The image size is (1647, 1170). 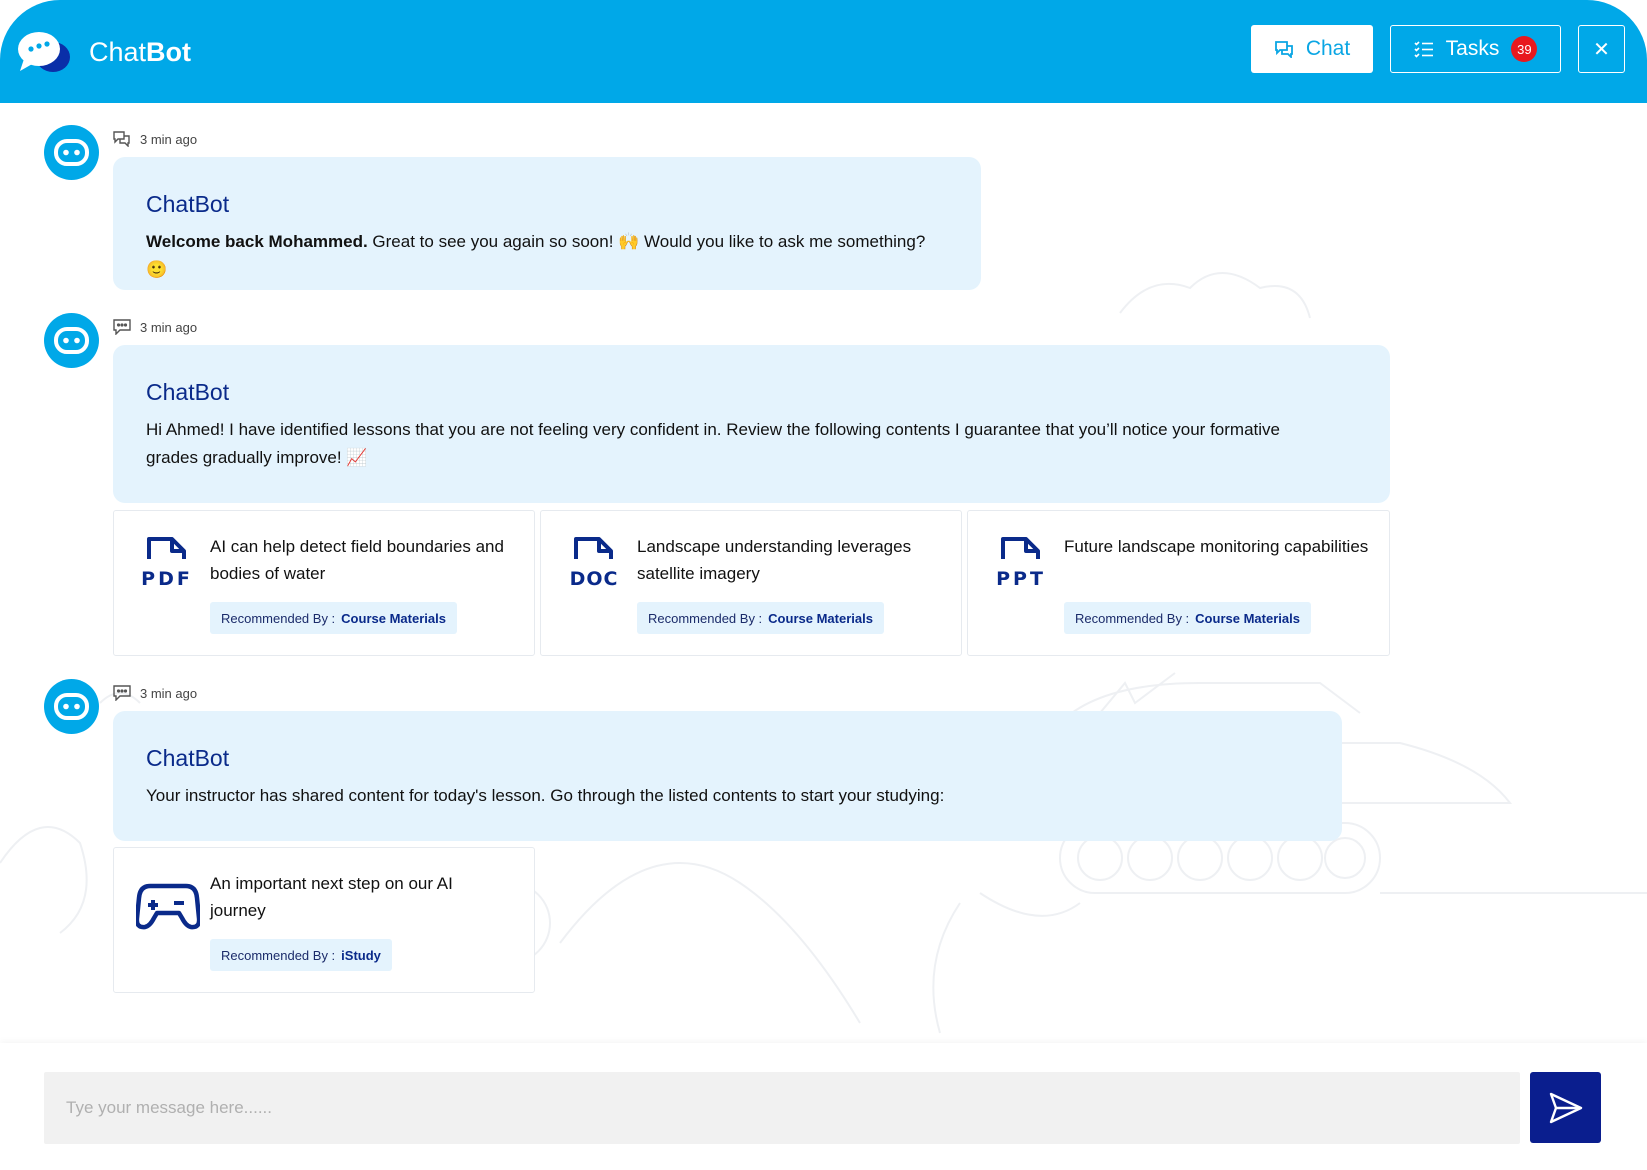 I want to click on header: ChatBot Chat Tasks 39 ✕, so click(x=823, y=51).